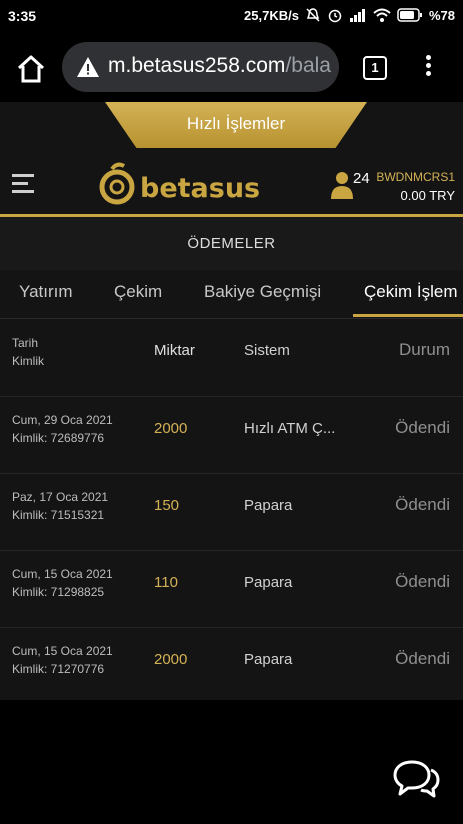  Describe the element at coordinates (60, 497) in the screenshot. I see `row-date: Paz, 17 Oca 2021` at that location.